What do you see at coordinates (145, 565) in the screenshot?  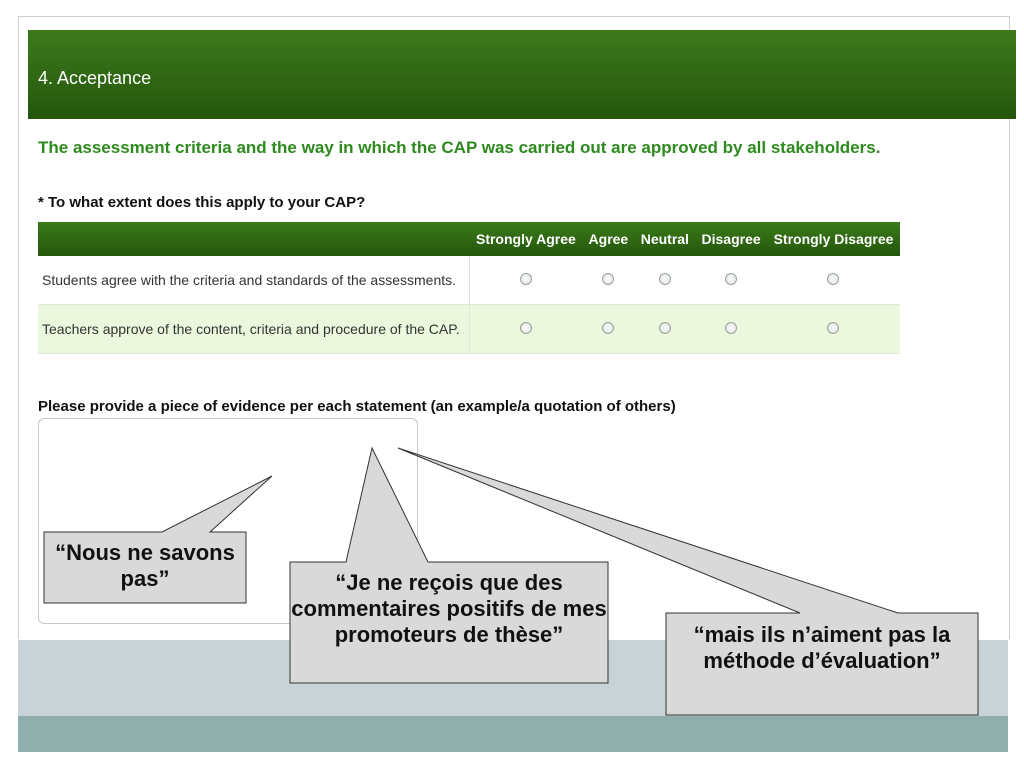 I see `callout-nous: “Nous ne savons pas”` at bounding box center [145, 565].